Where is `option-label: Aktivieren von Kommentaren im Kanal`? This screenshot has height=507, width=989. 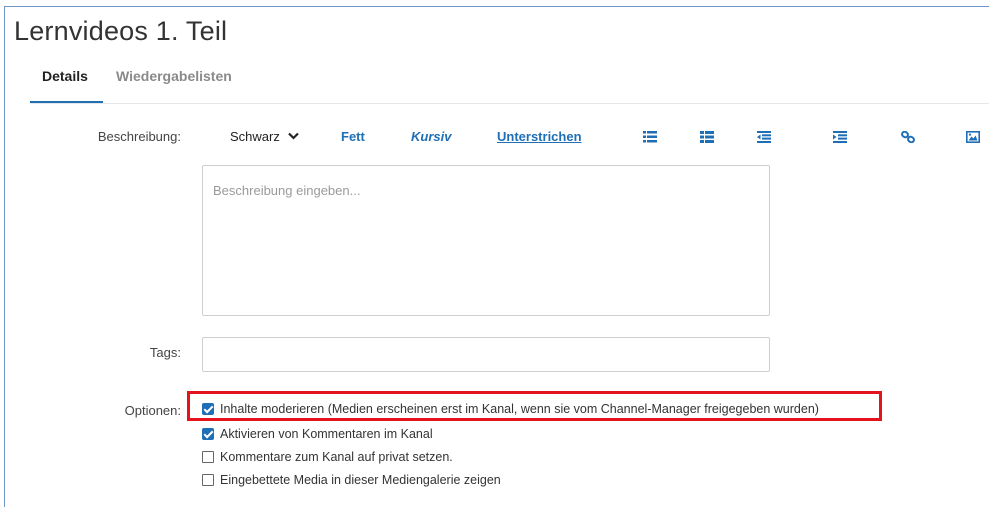 option-label: Aktivieren von Kommentaren im Kanal is located at coordinates (326, 434).